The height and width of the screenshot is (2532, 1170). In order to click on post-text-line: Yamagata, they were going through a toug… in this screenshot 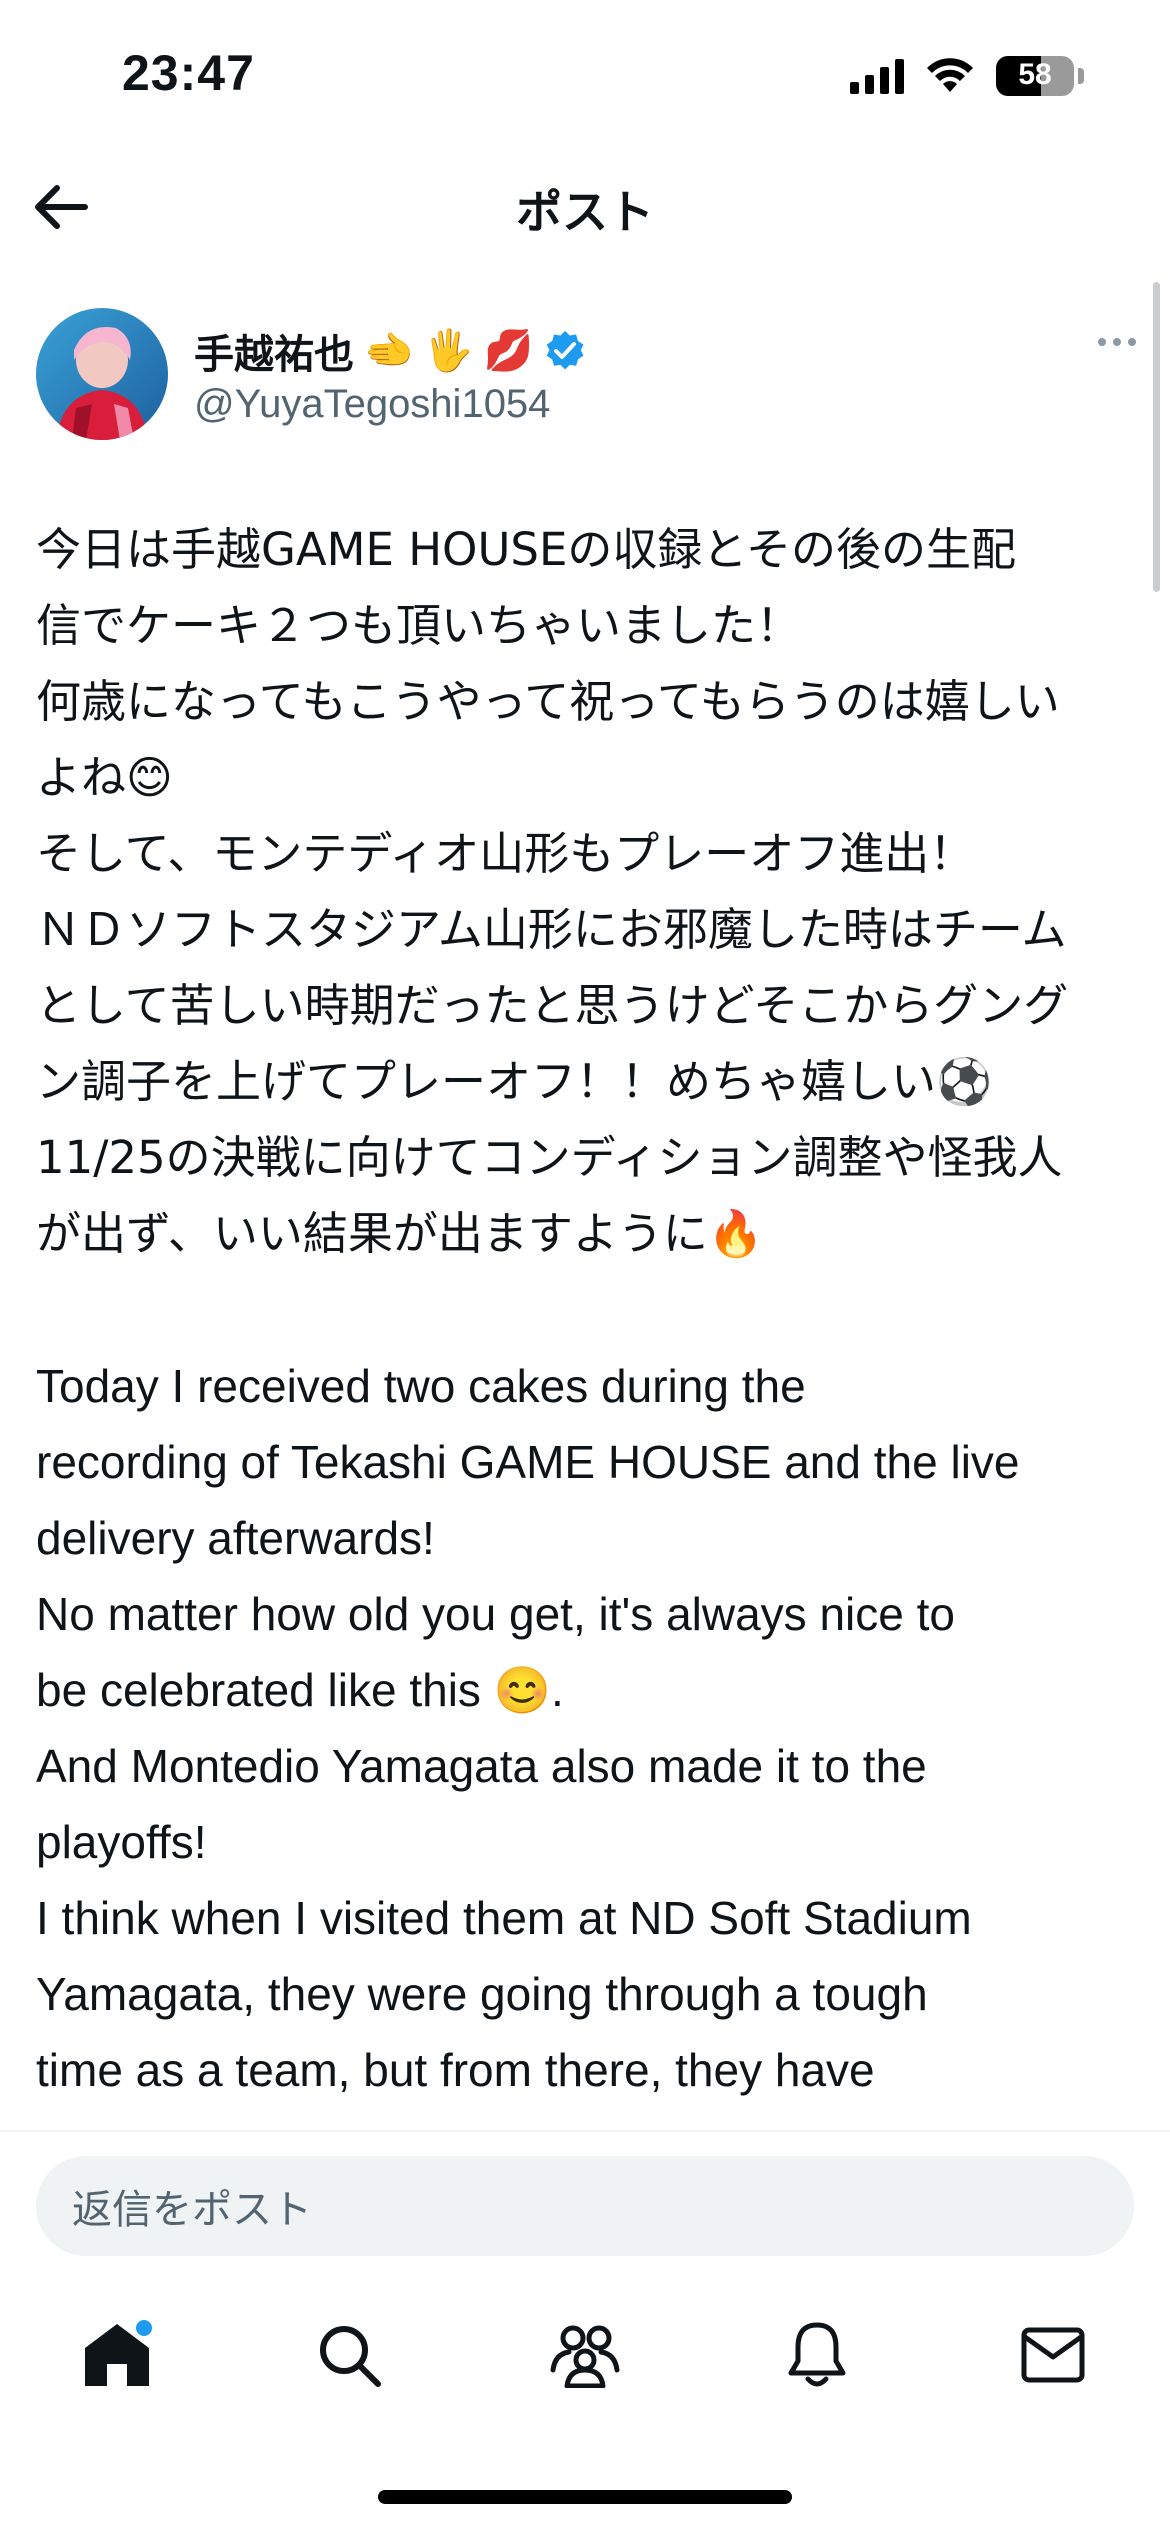, I will do `click(482, 1994)`.